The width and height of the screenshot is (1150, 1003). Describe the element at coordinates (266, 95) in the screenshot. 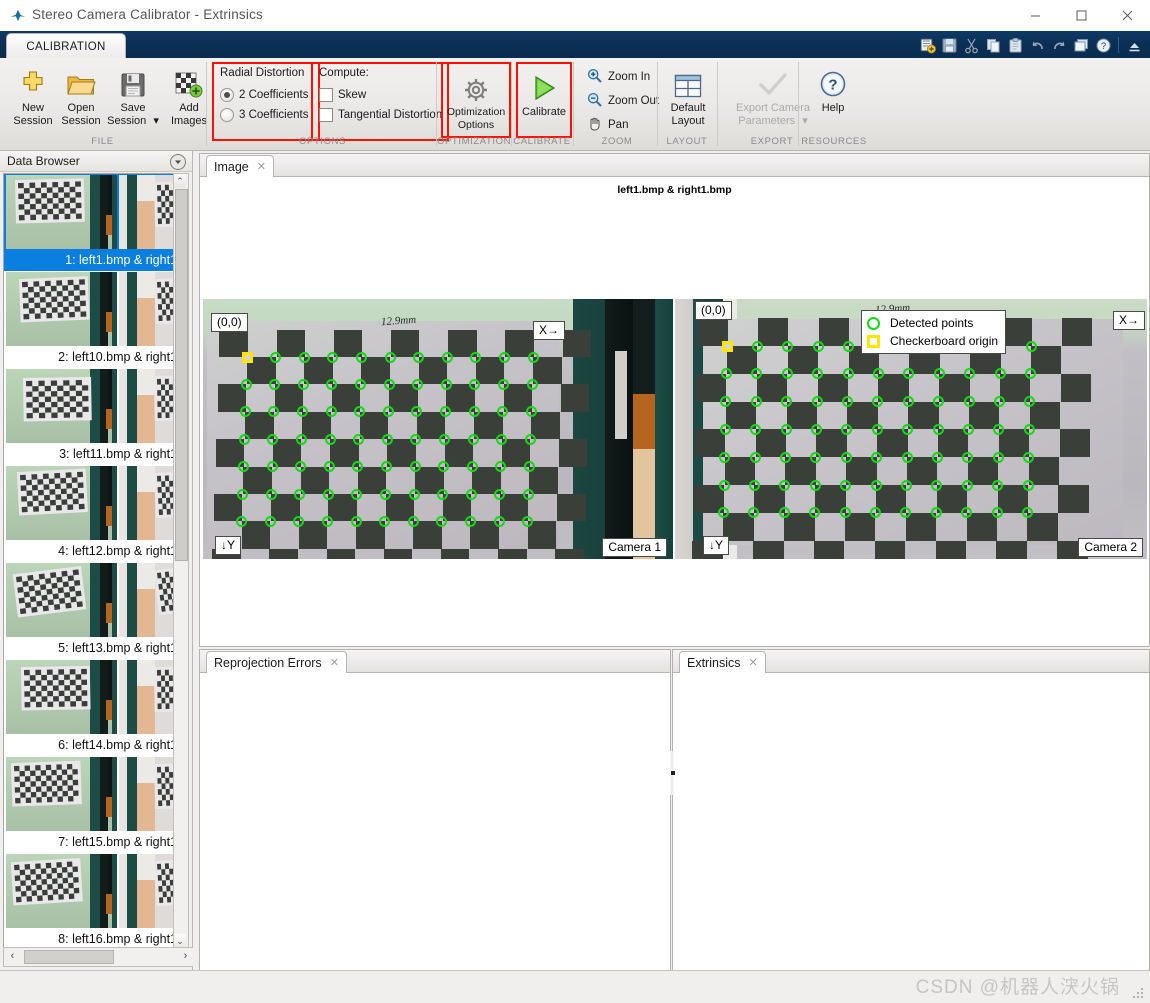

I see `radio-2-coefficients: 2 Coefficients` at that location.